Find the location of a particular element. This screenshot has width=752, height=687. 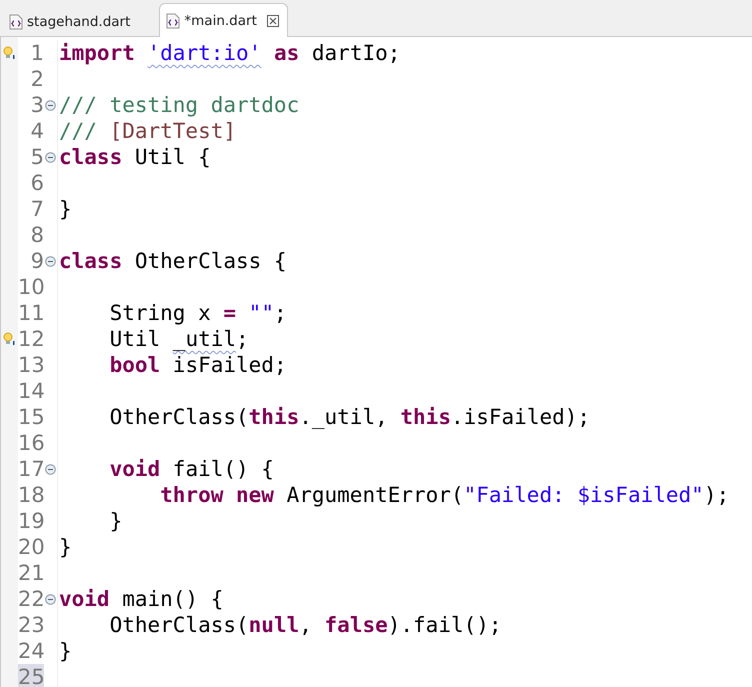

line-number: 16 is located at coordinates (31, 443).